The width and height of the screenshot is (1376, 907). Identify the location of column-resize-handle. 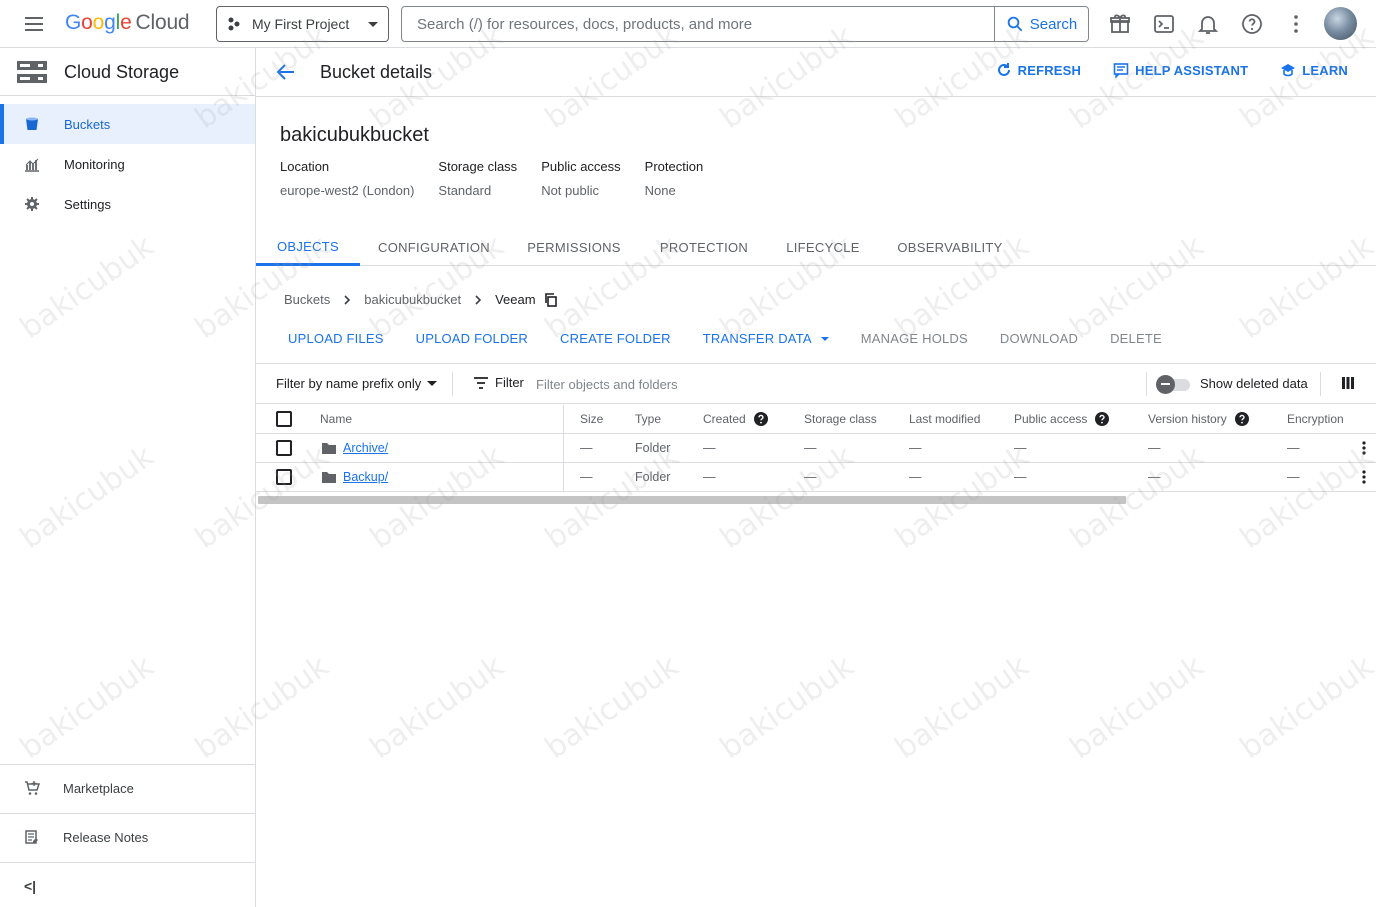
(563, 419).